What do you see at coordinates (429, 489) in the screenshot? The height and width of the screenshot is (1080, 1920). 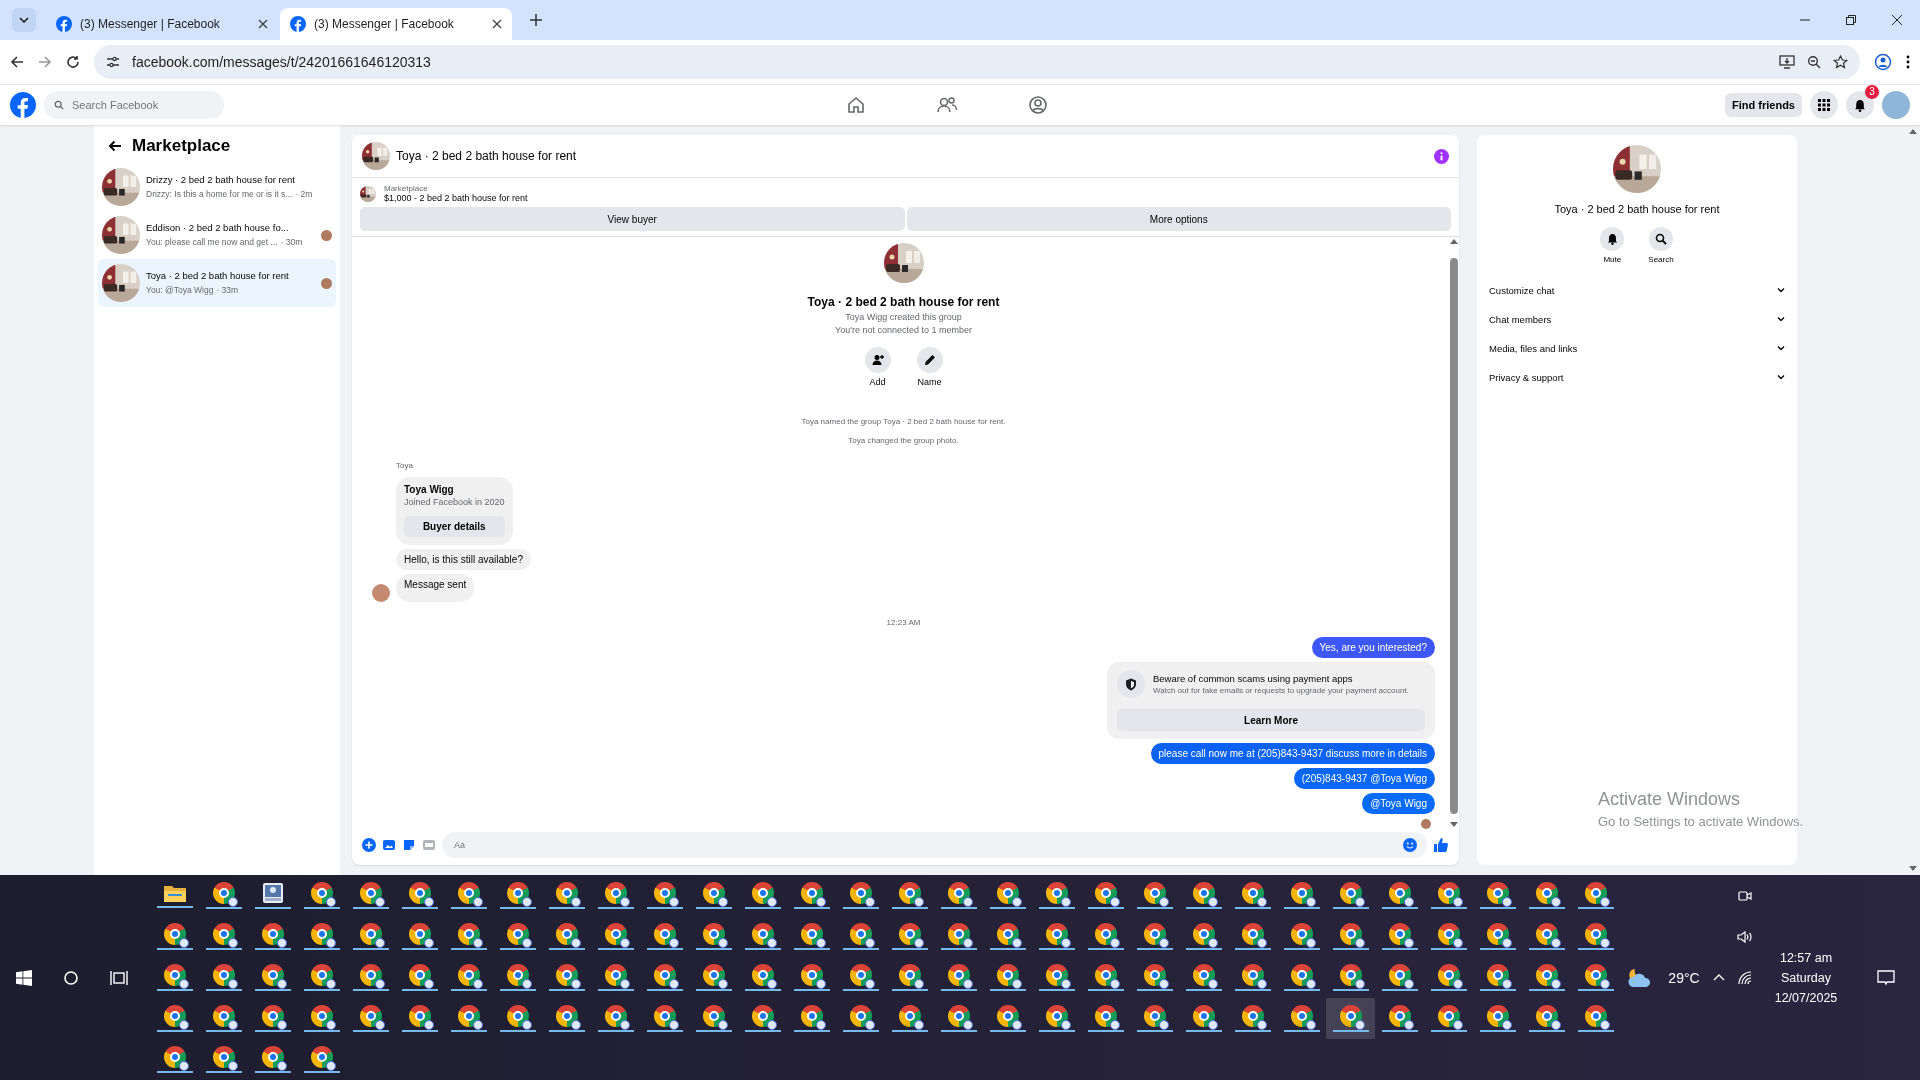 I see `profile-name: Toya Wigg` at bounding box center [429, 489].